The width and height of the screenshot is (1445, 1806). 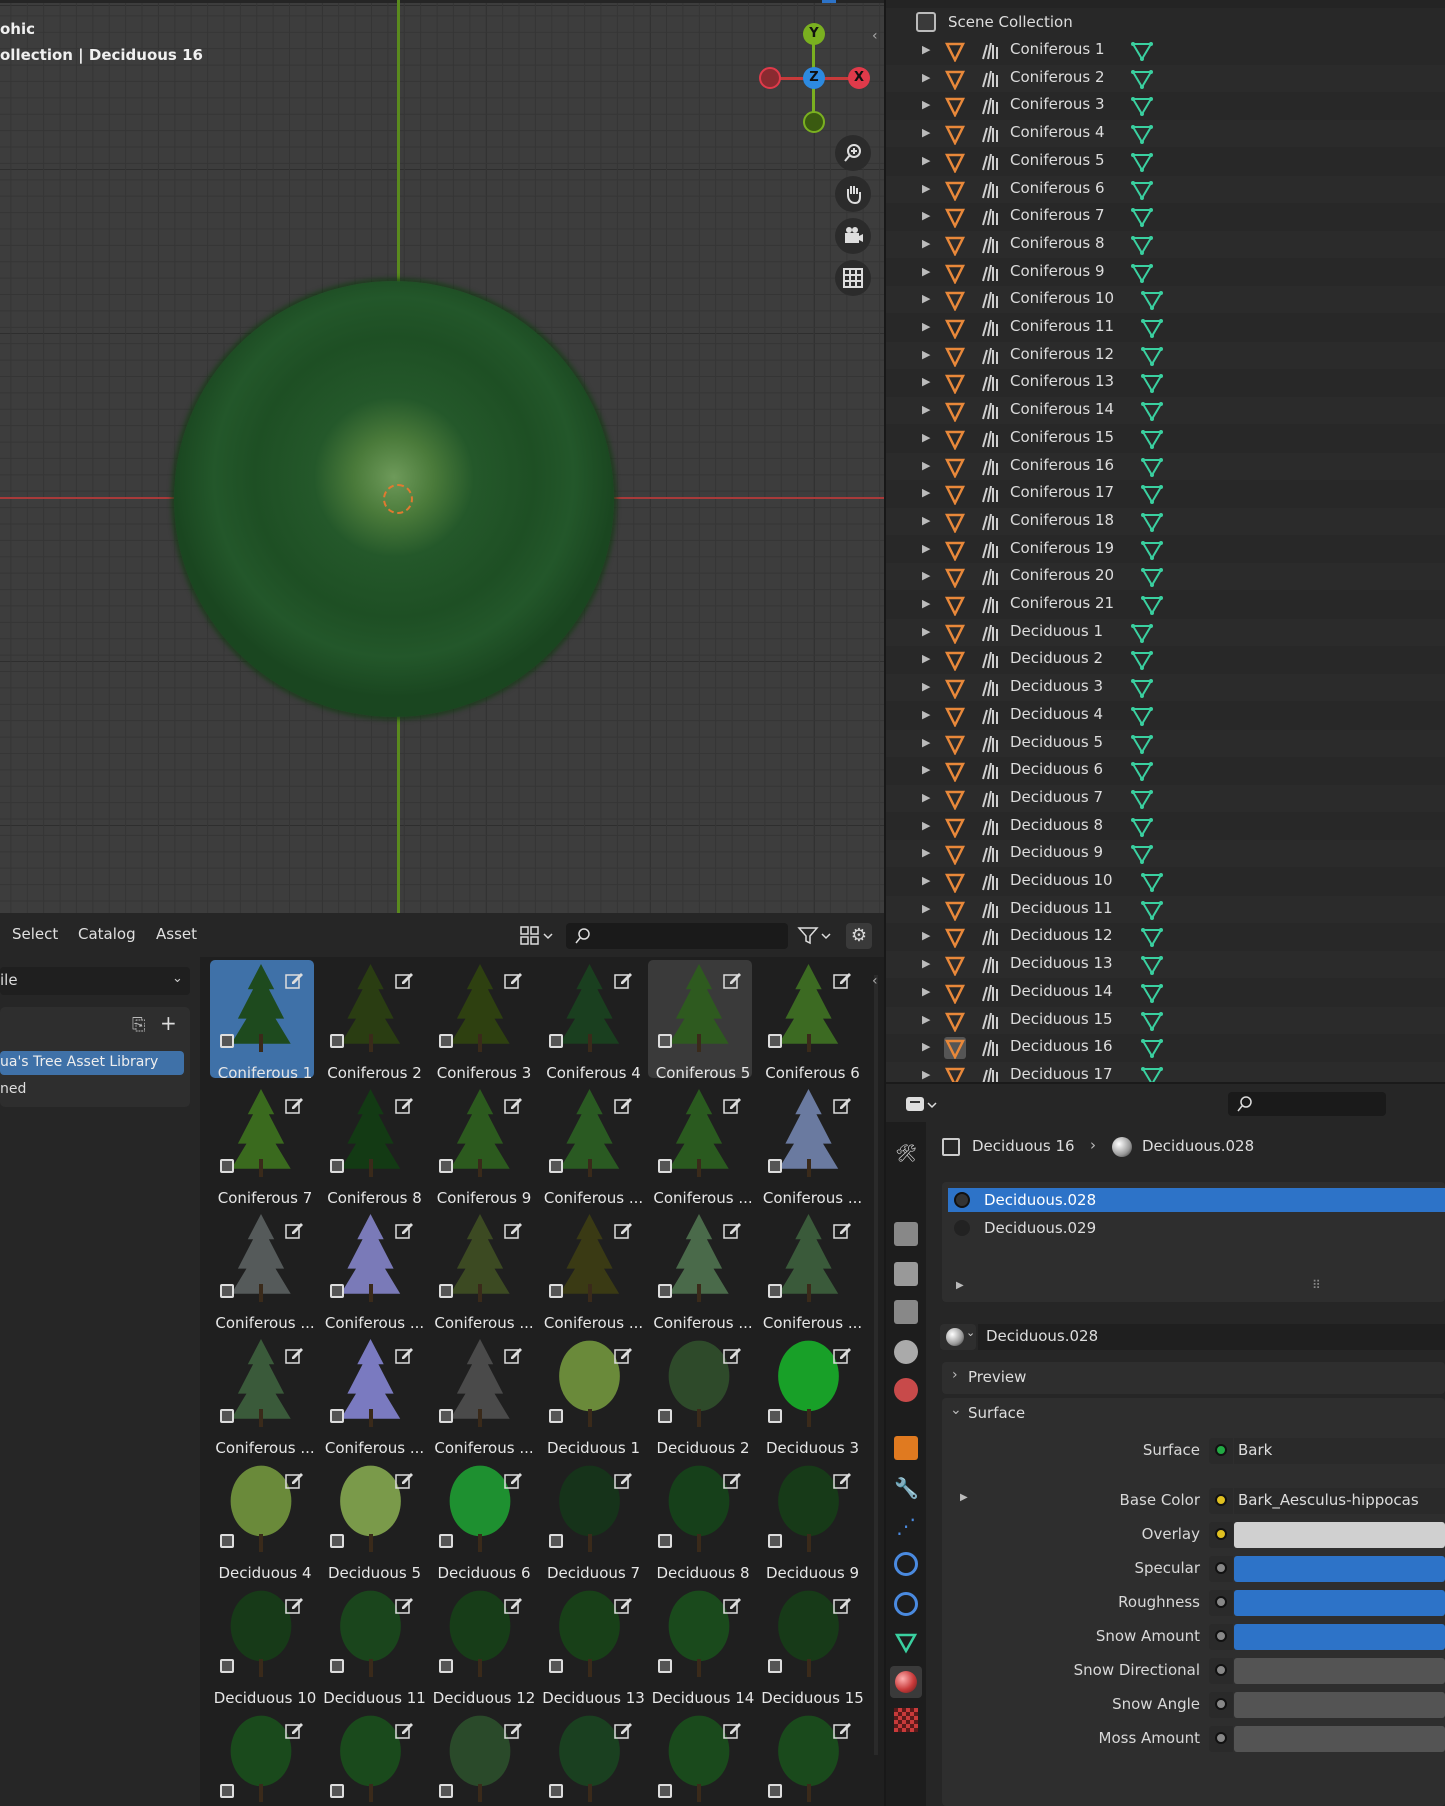 What do you see at coordinates (810, 1021) in the screenshot?
I see `asset-tile: Coniferous 6` at bounding box center [810, 1021].